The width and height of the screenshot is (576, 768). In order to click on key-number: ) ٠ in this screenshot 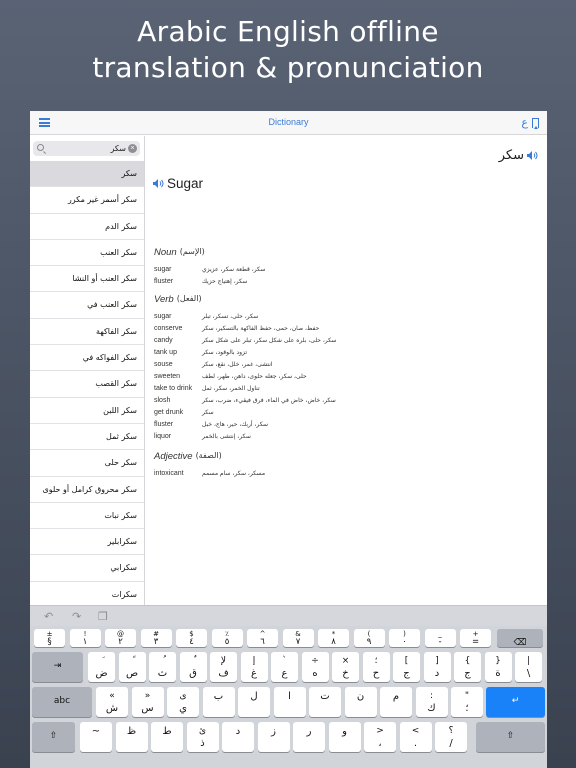, I will do `click(404, 638)`.